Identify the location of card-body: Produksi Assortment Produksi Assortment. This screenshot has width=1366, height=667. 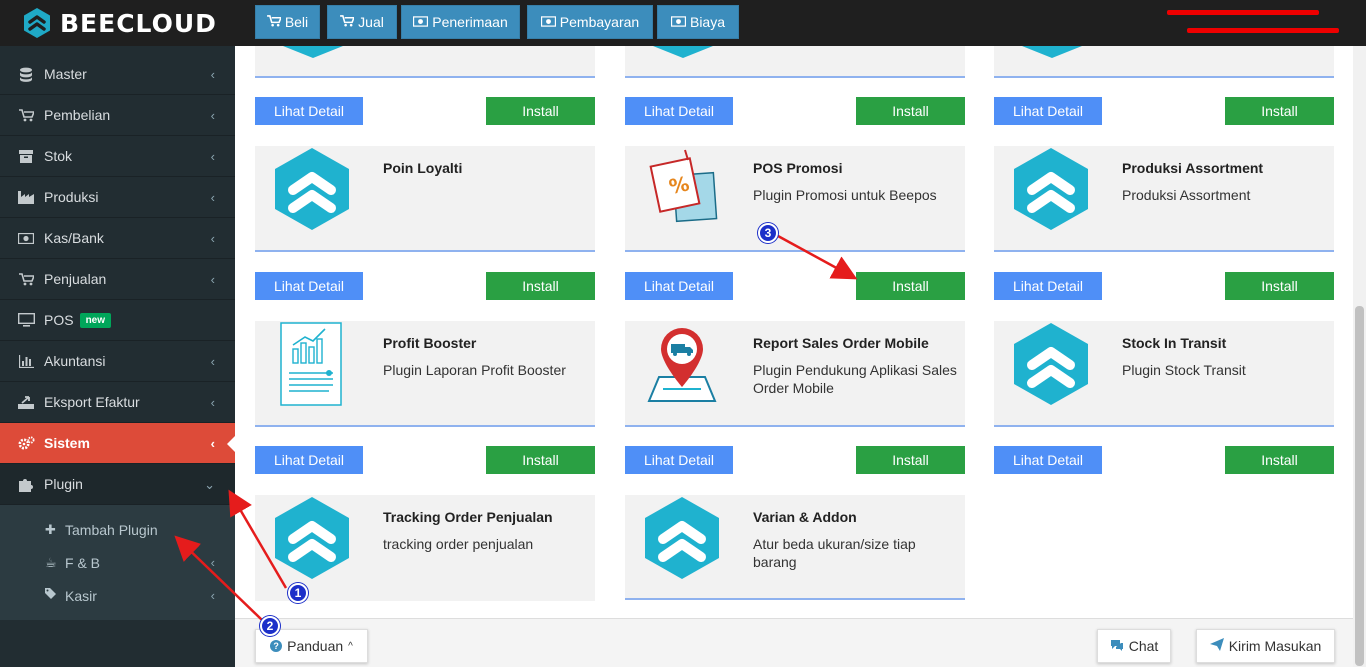
(1164, 199).